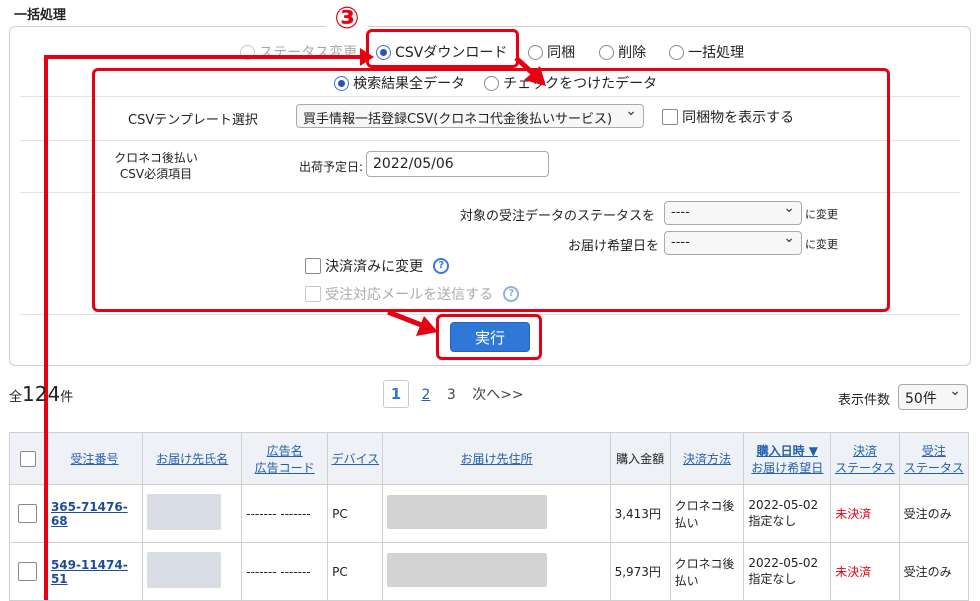 This screenshot has width=980, height=601. What do you see at coordinates (347, 19) in the screenshot?
I see `step-number-annotation: ③` at bounding box center [347, 19].